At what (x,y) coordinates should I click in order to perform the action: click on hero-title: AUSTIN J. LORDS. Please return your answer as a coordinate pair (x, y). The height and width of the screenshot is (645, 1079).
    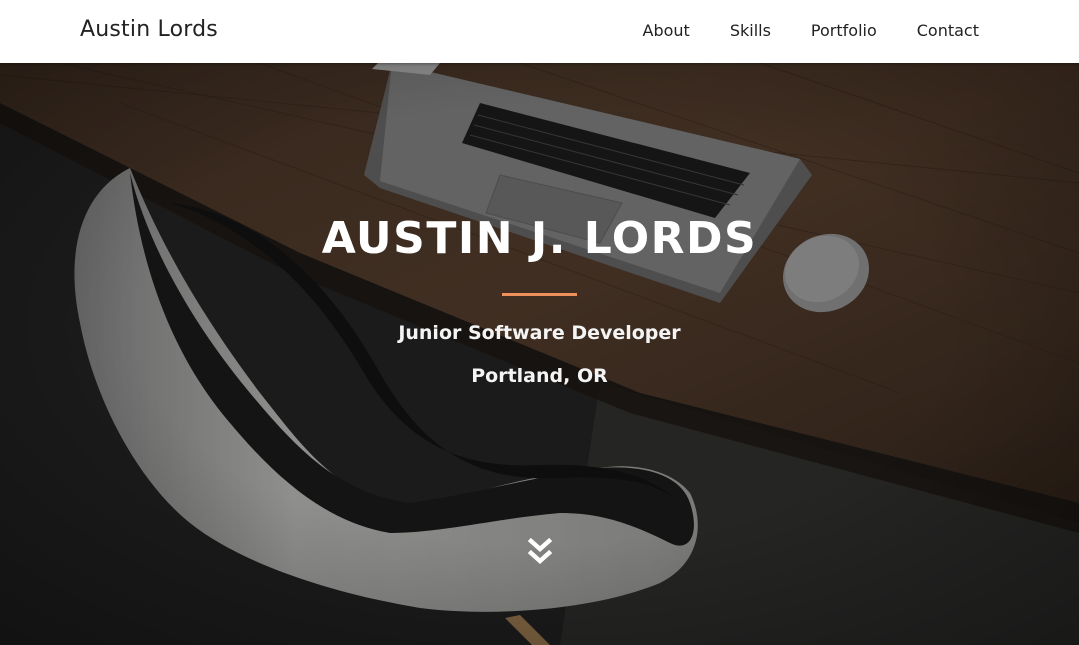
    Looking at the image, I should click on (539, 238).